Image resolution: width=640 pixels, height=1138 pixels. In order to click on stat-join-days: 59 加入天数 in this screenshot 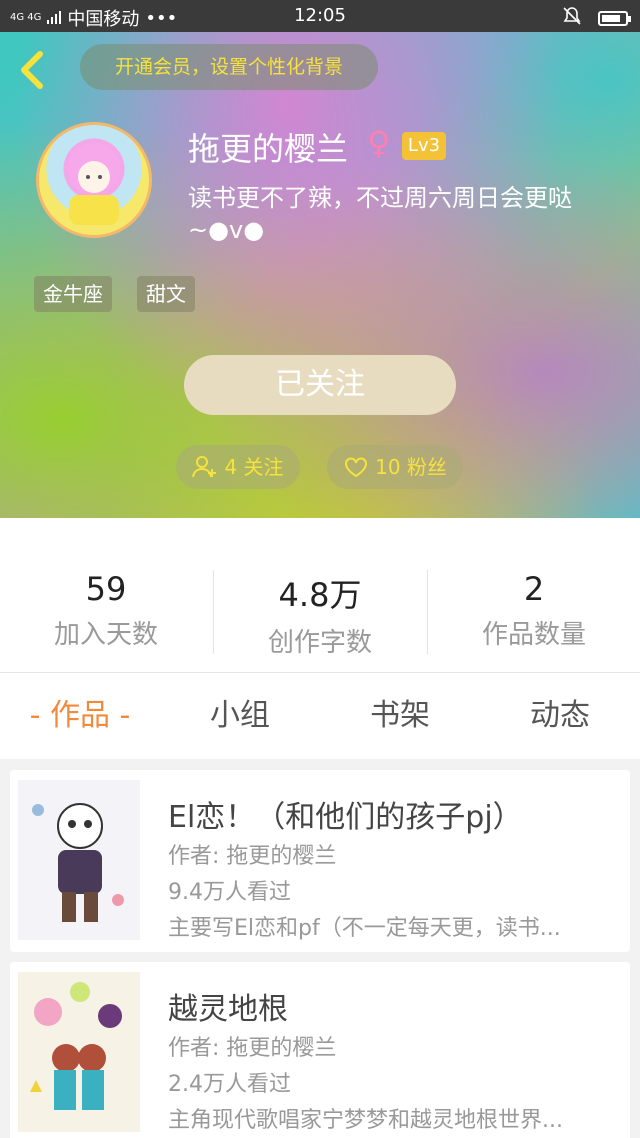, I will do `click(106, 610)`.